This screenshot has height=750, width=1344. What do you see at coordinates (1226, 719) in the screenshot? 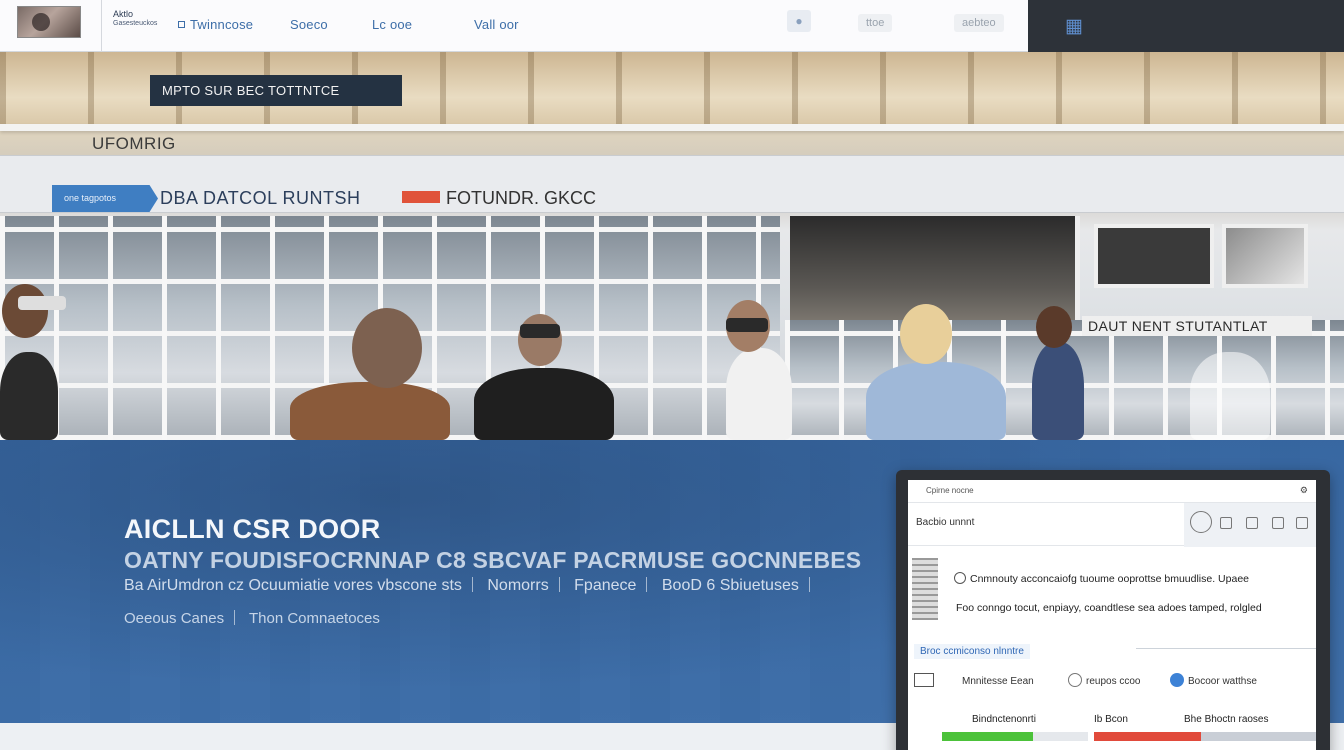
I see `table-header: Bhe Bhoctn raoses` at bounding box center [1226, 719].